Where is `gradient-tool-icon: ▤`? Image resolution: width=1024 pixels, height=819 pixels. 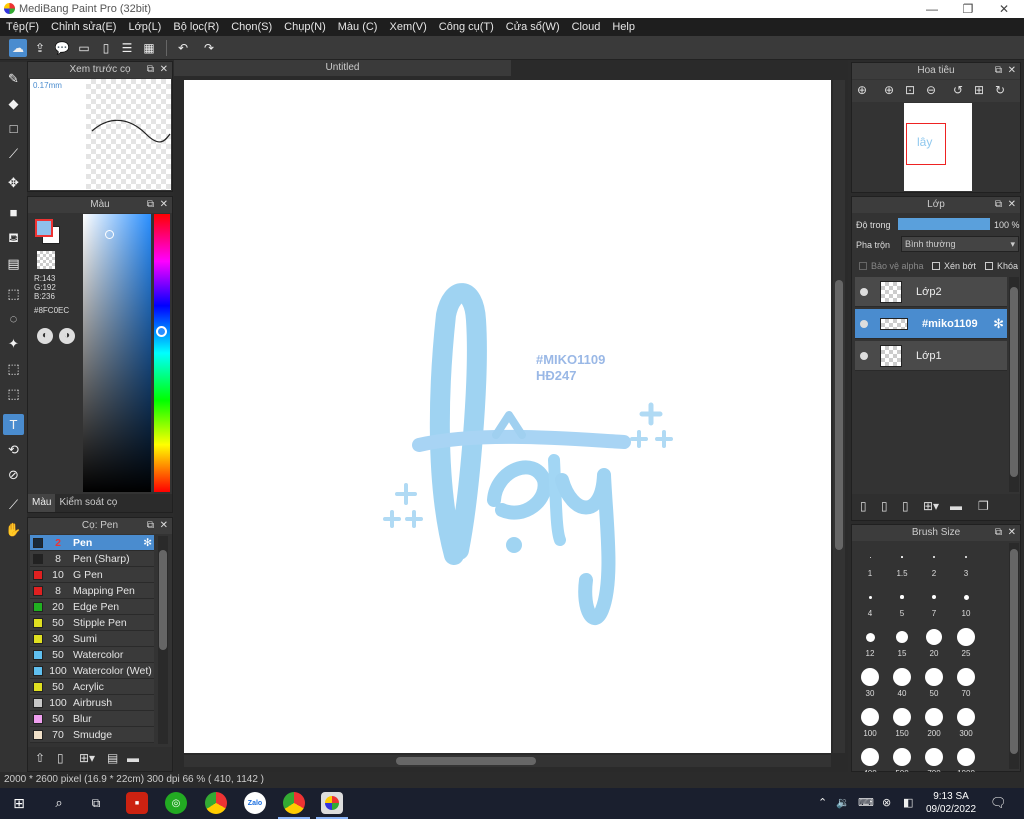 gradient-tool-icon: ▤ is located at coordinates (13, 263).